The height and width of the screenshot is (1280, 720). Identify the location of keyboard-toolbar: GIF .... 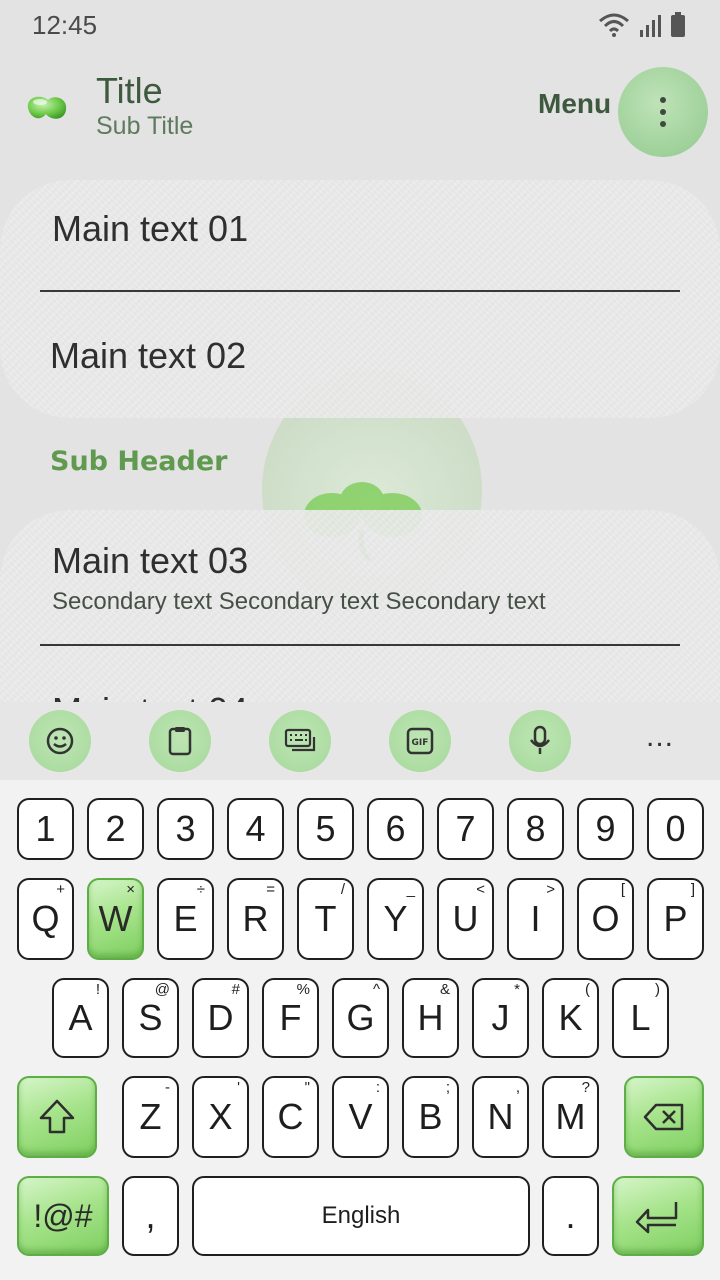
(360, 741).